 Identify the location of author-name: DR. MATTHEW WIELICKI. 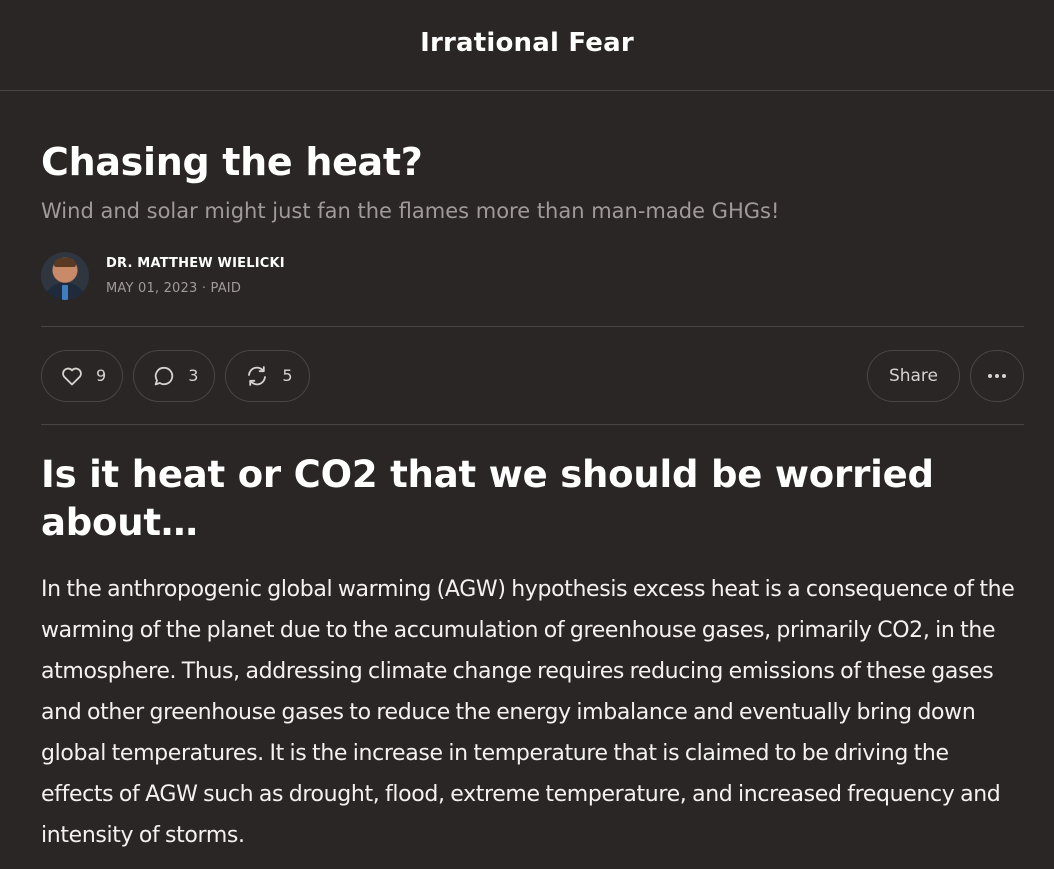
(195, 263).